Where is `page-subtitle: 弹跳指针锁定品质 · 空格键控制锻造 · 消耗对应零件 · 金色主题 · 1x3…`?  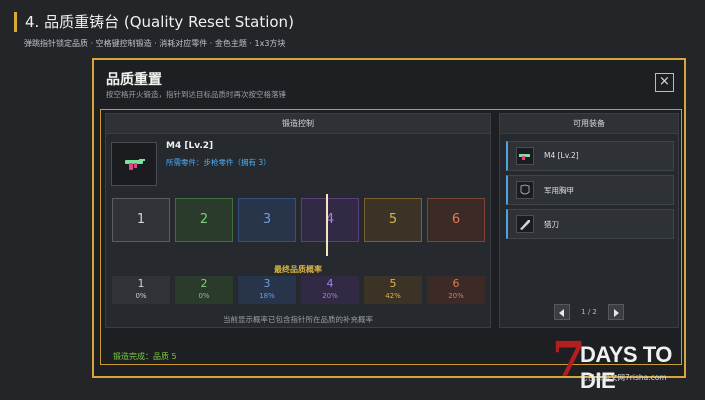
page-subtitle: 弹跳指针锁定品质 · 空格键控制锻造 · 消耗对应零件 · 金色主题 · 1x3… is located at coordinates (155, 43).